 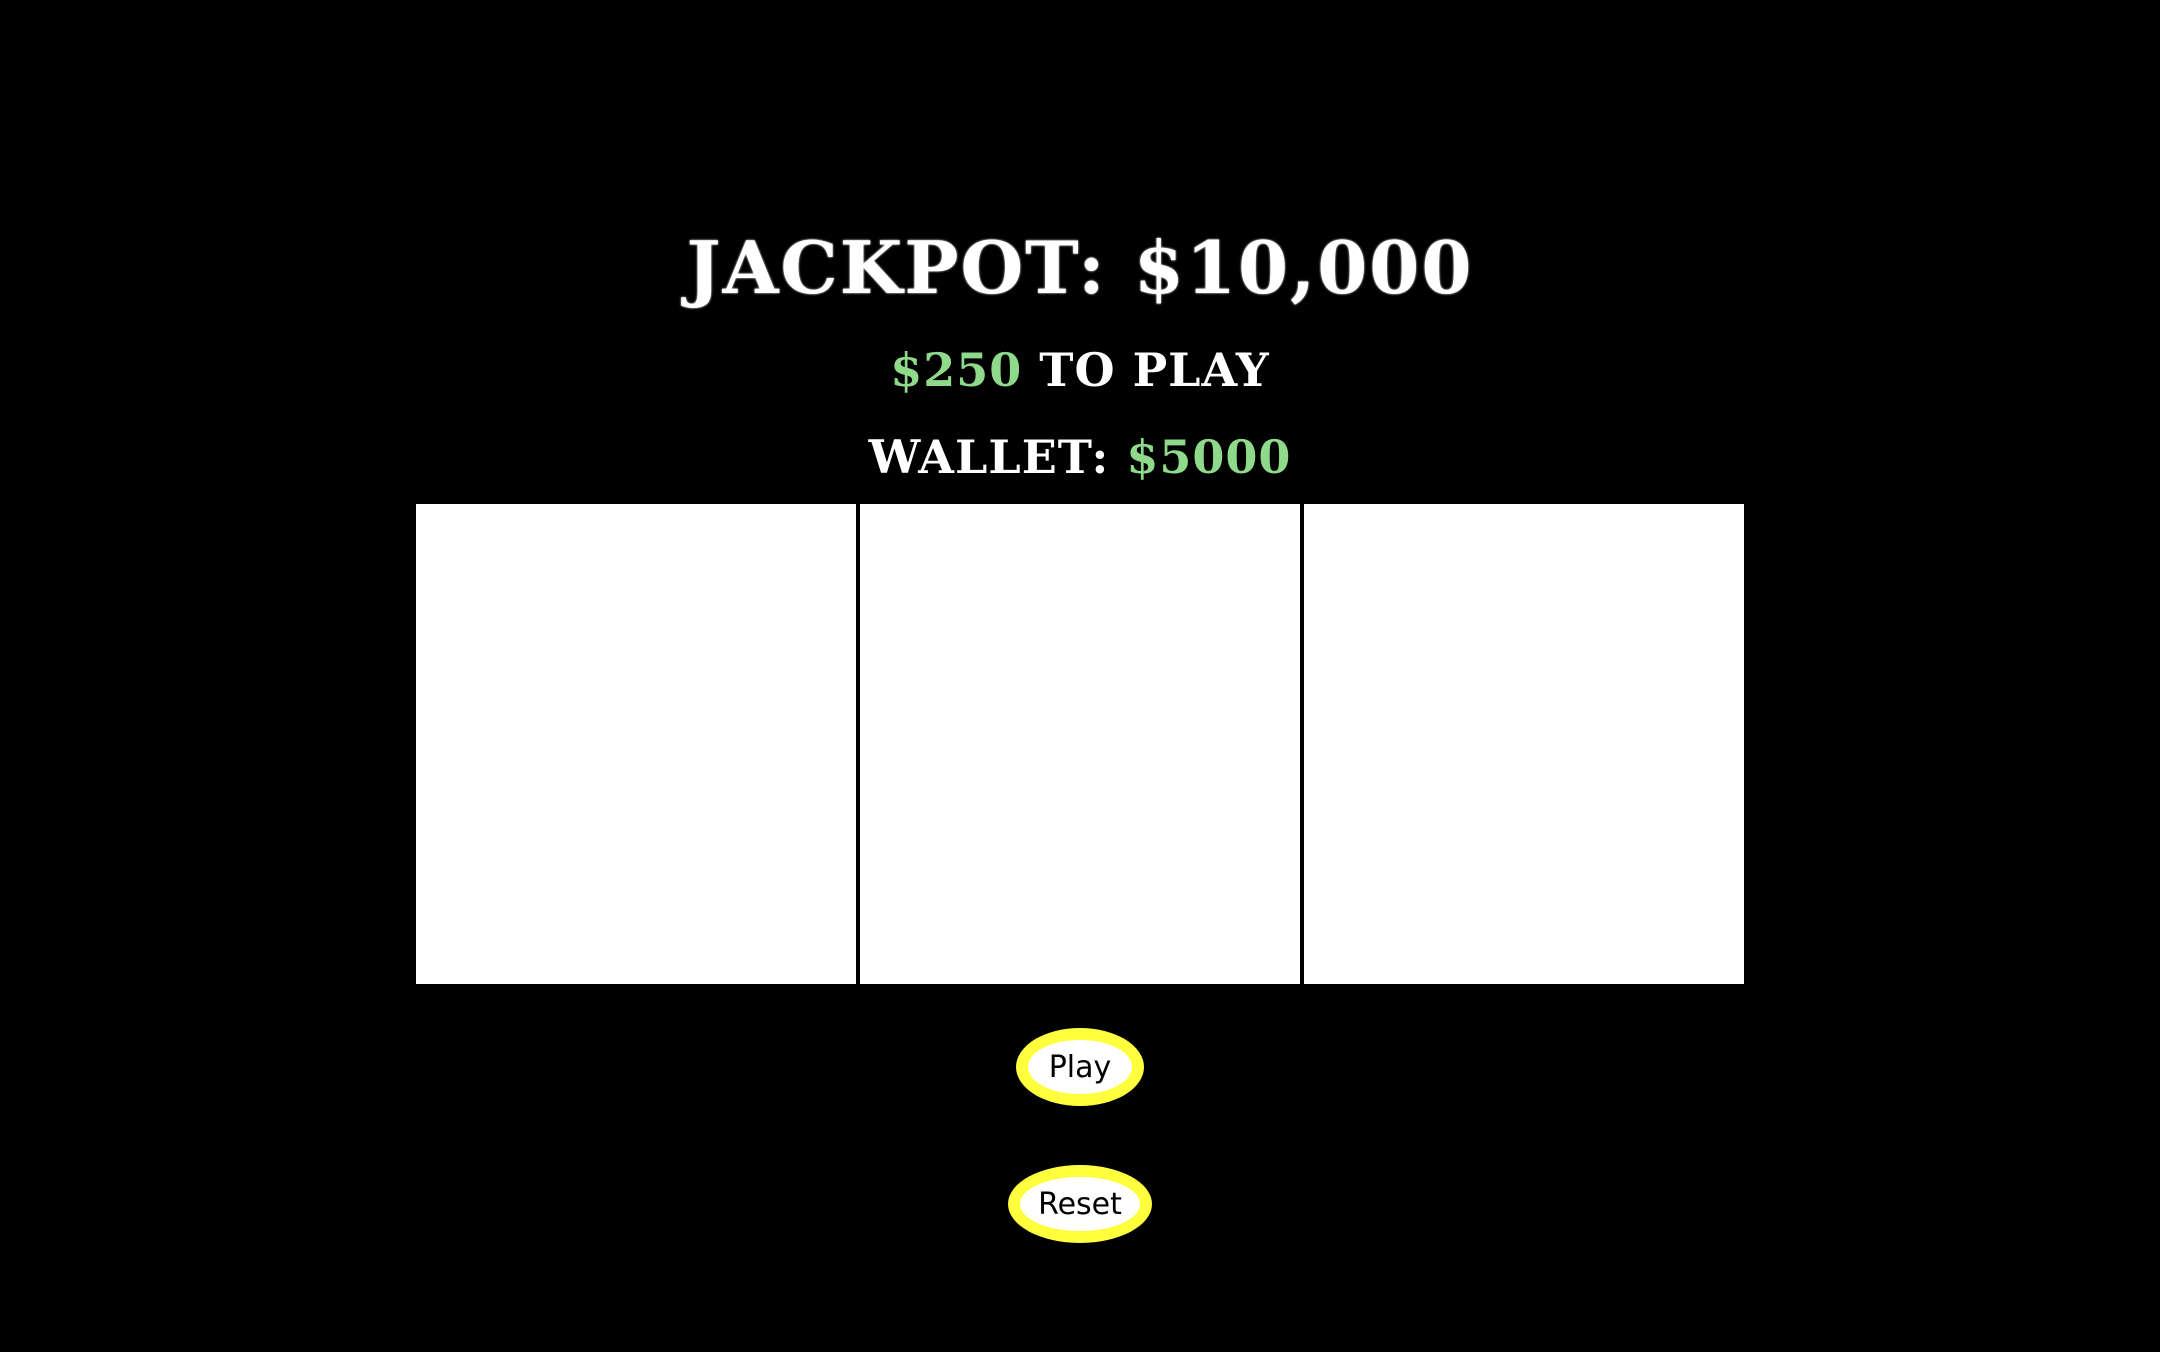 I want to click on cost-suffix: TO PLAY, so click(x=1146, y=370).